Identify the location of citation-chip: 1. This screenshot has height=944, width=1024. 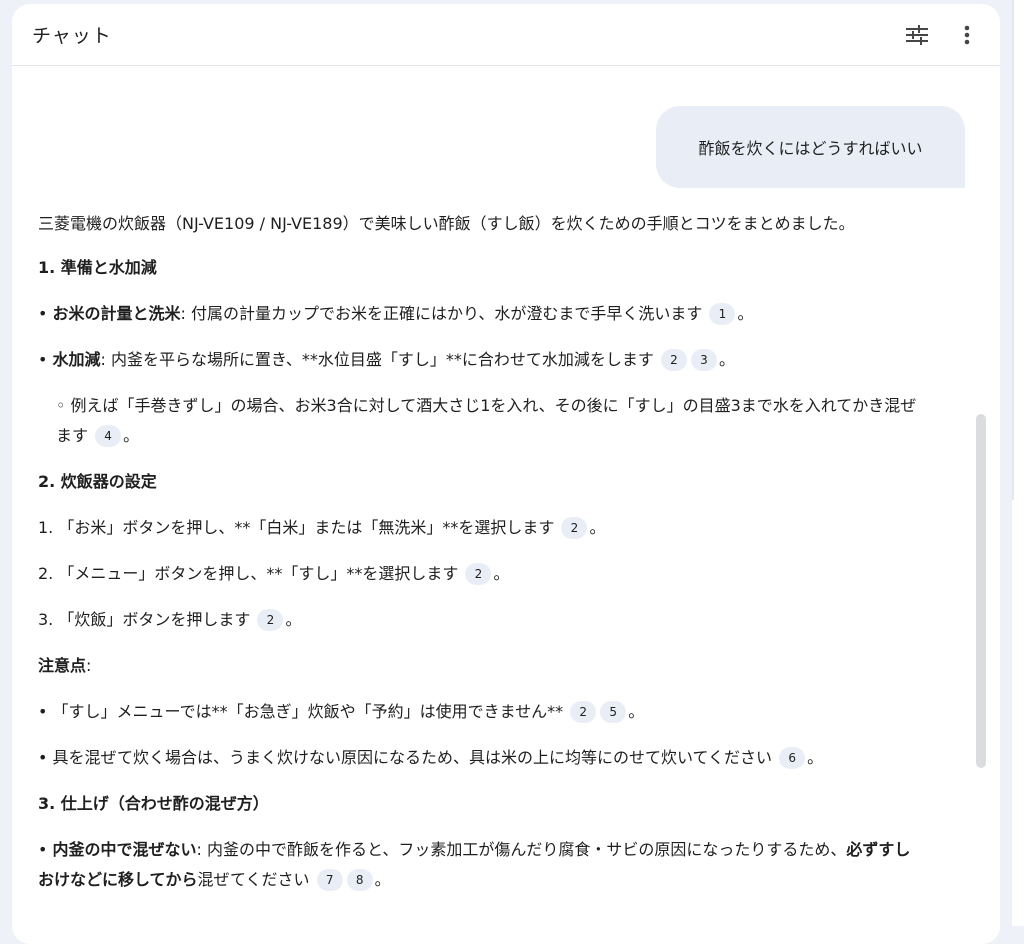
(722, 314).